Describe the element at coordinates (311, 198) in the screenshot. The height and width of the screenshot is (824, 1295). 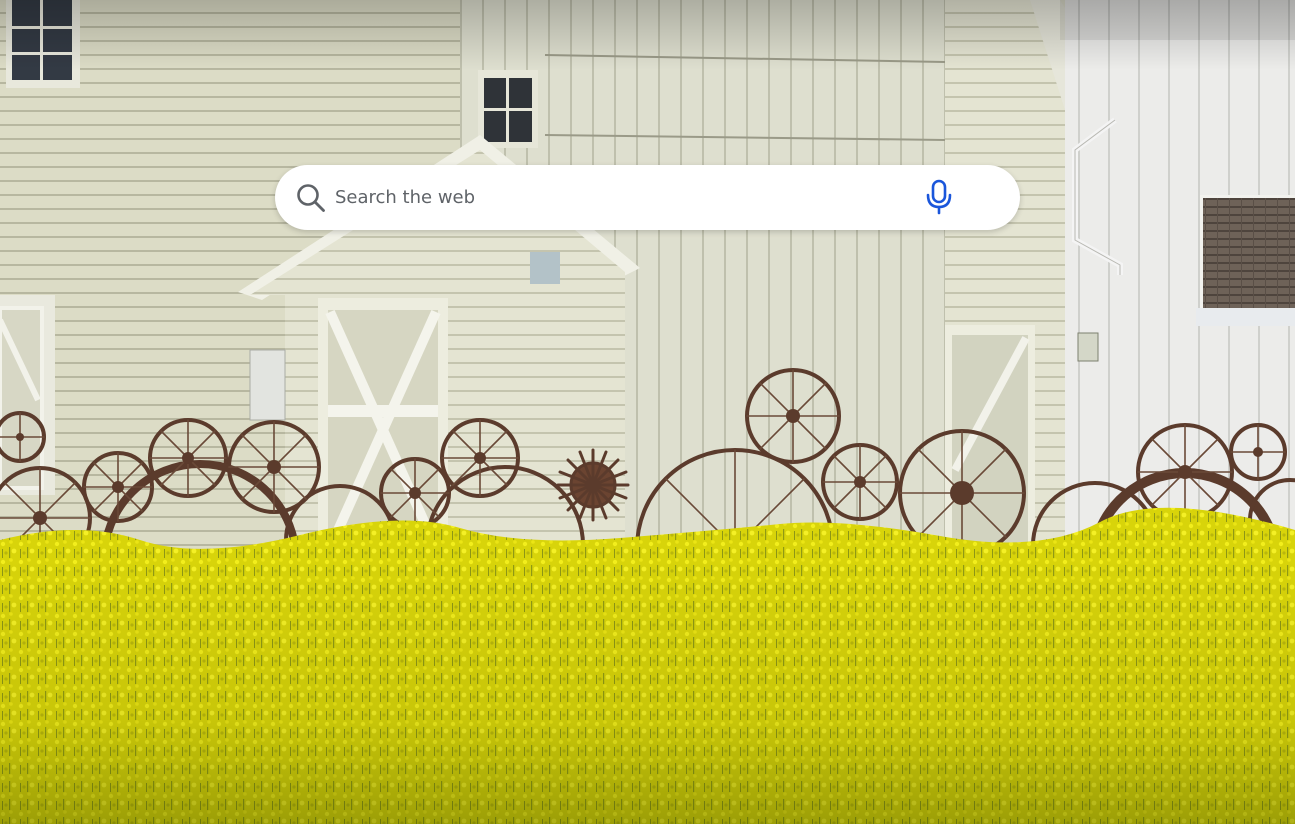
I see `search-icon` at that location.